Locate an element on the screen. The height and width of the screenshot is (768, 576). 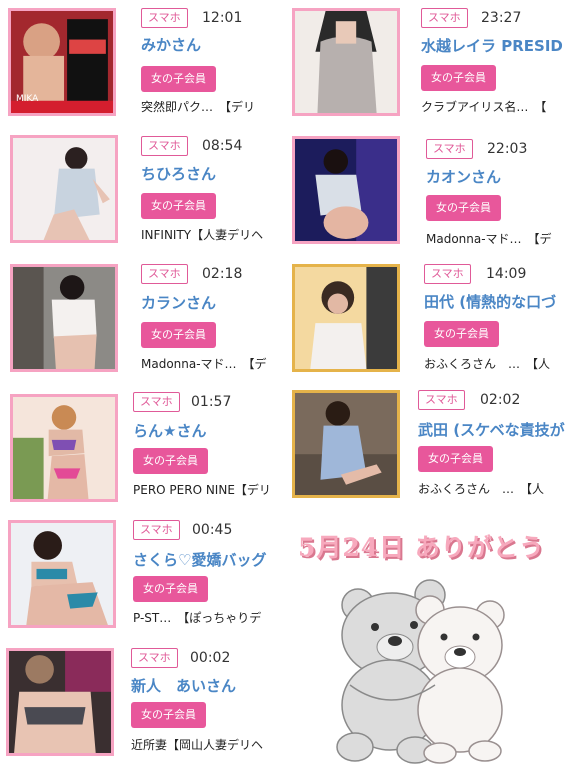
thanks-banner-text: 5月24日 ありがとう is located at coordinates (421, 547).